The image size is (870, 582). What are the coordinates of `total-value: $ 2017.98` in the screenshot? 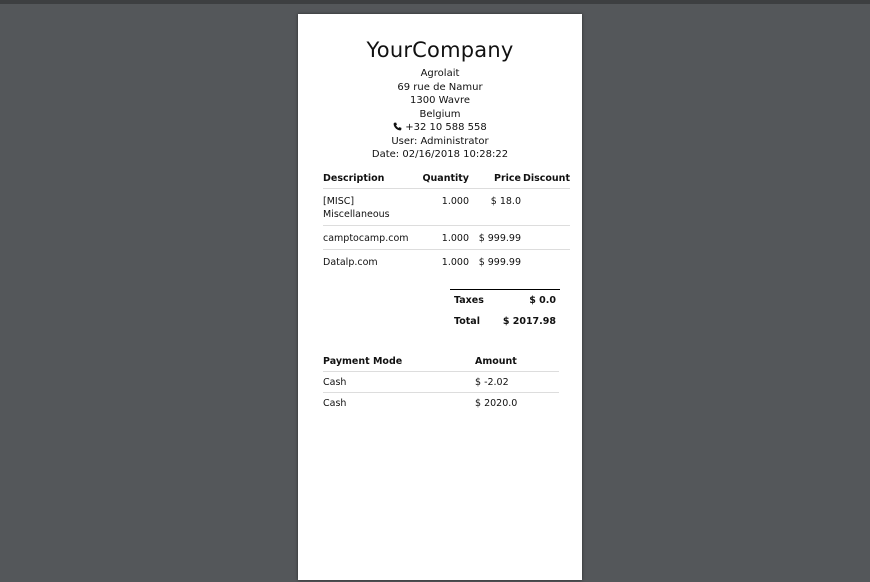 It's located at (529, 321).